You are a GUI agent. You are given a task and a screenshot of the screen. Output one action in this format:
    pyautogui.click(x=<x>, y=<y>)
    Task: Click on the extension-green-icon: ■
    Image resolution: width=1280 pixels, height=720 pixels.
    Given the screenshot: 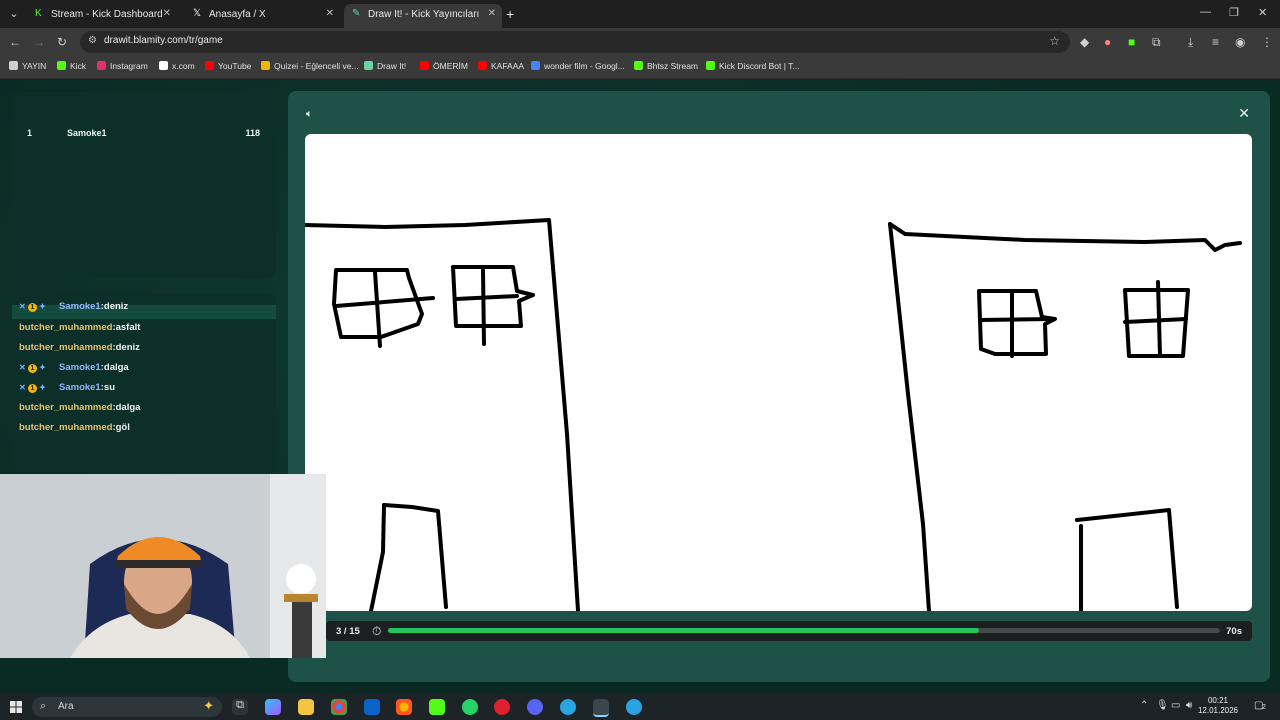 What is the action you would take?
    pyautogui.click(x=1131, y=42)
    